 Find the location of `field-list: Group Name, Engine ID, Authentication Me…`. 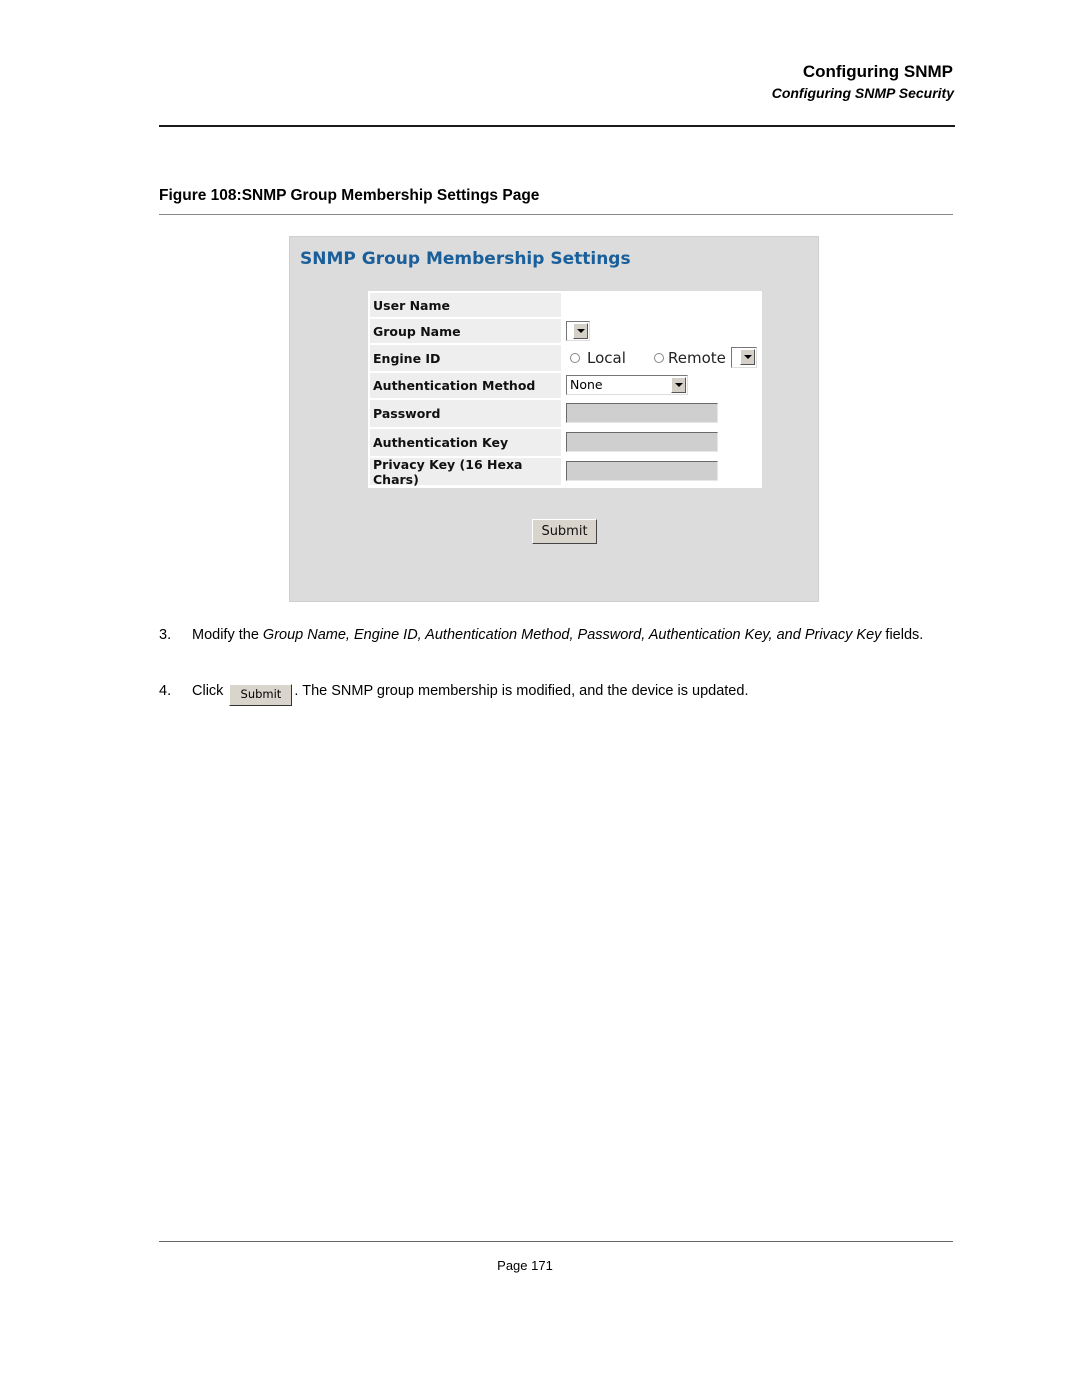

field-list: Group Name, Engine ID, Authentication Me… is located at coordinates (572, 635).